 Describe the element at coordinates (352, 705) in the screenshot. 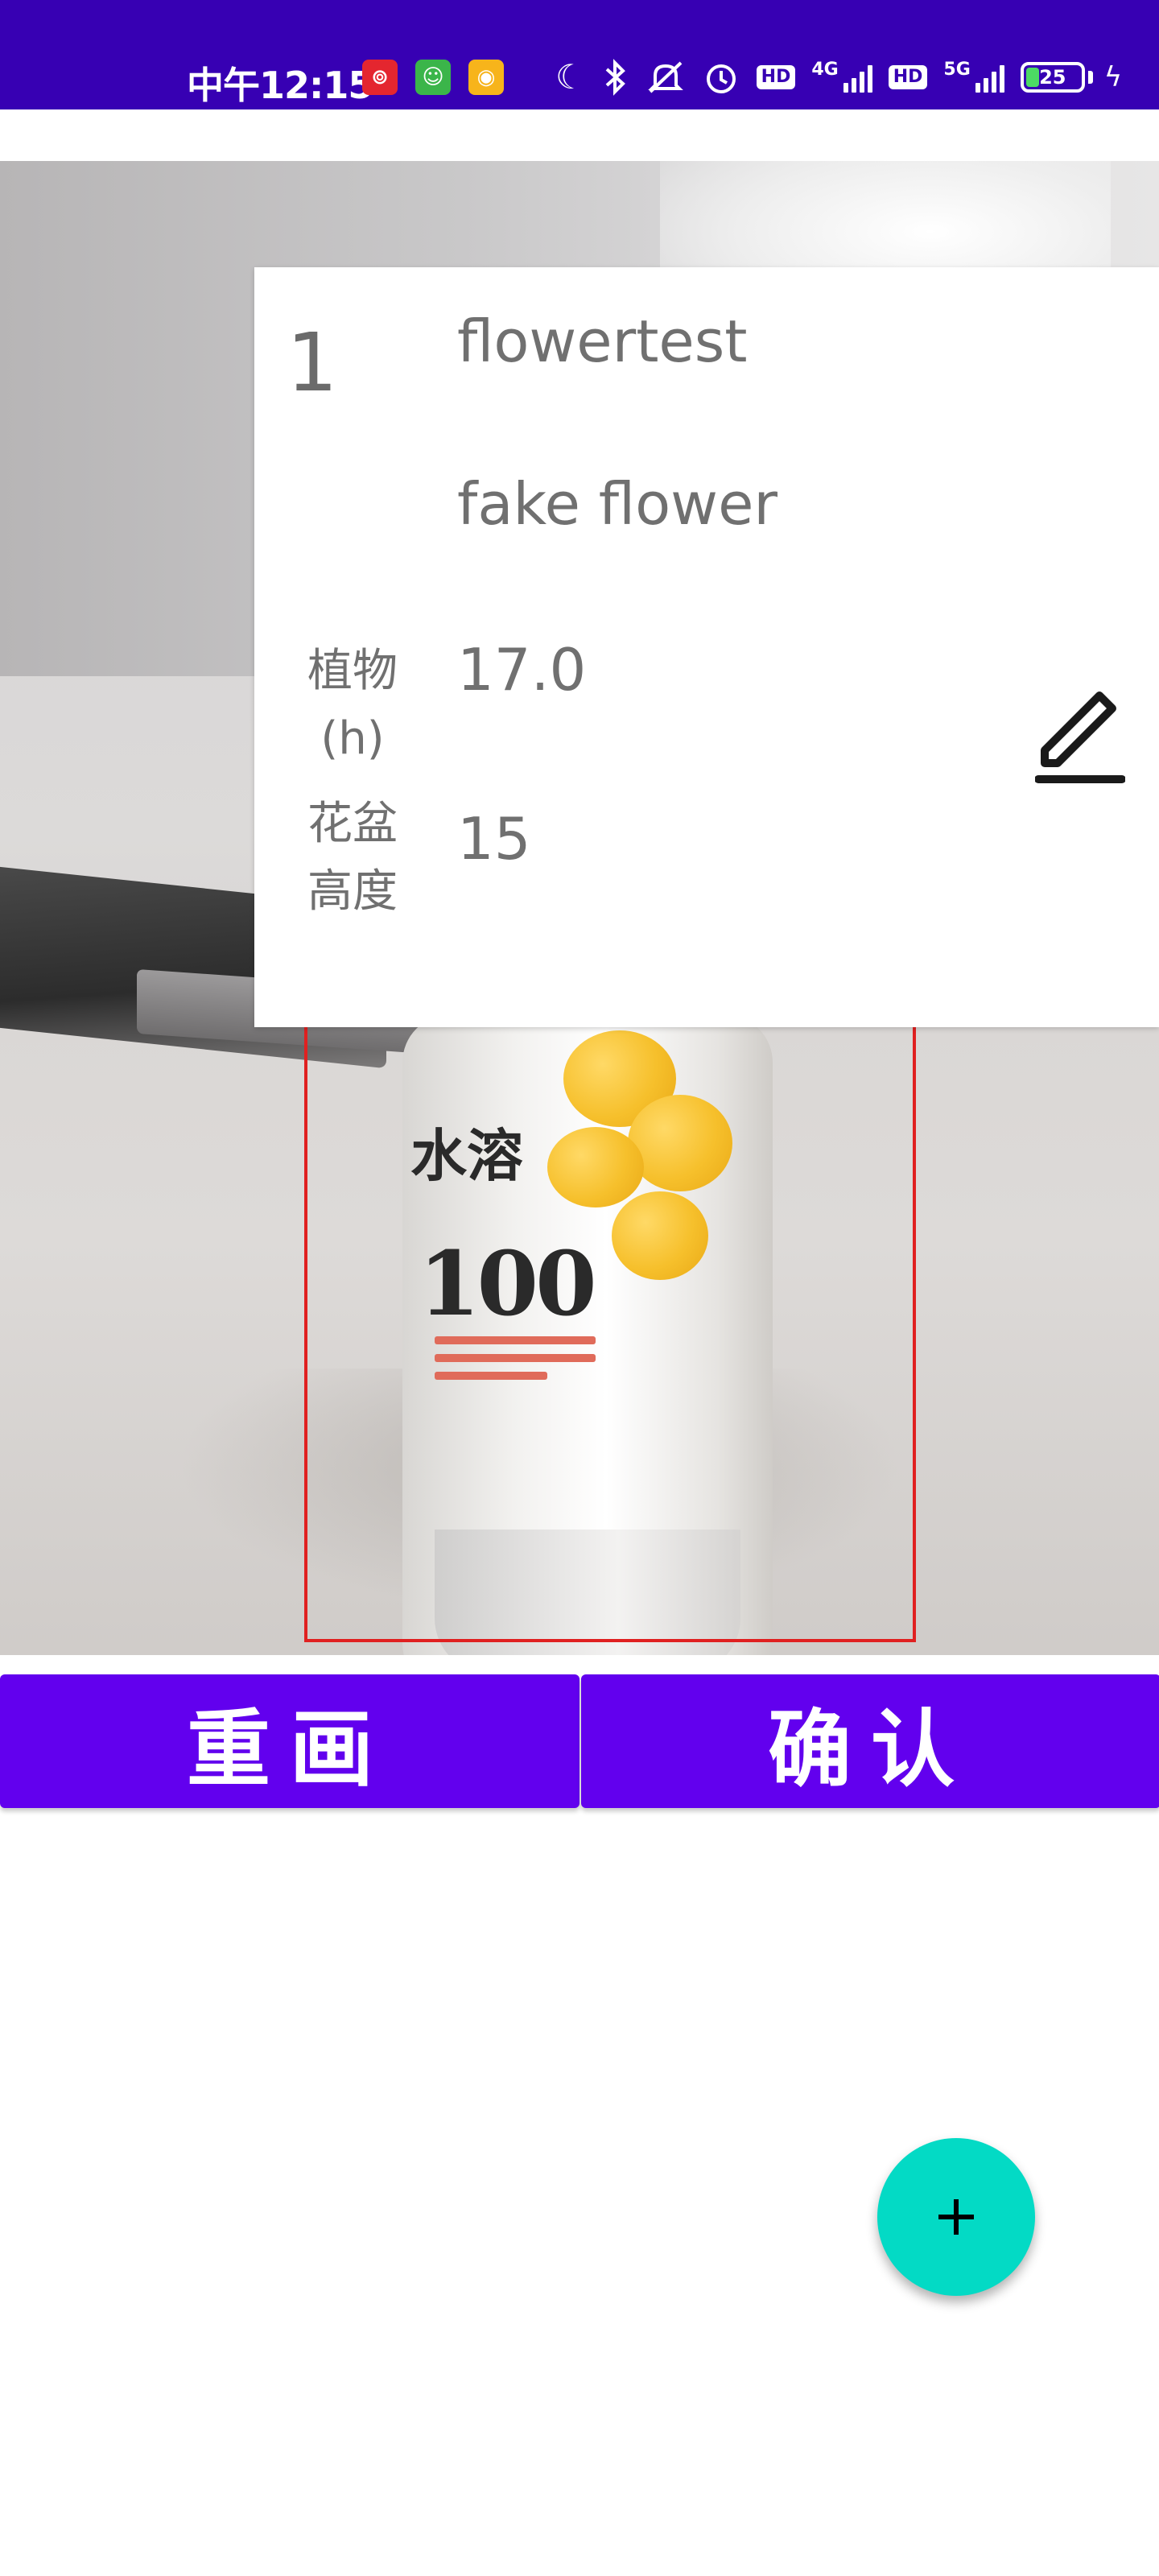

I see `plant-height-label: 植物(h)` at that location.